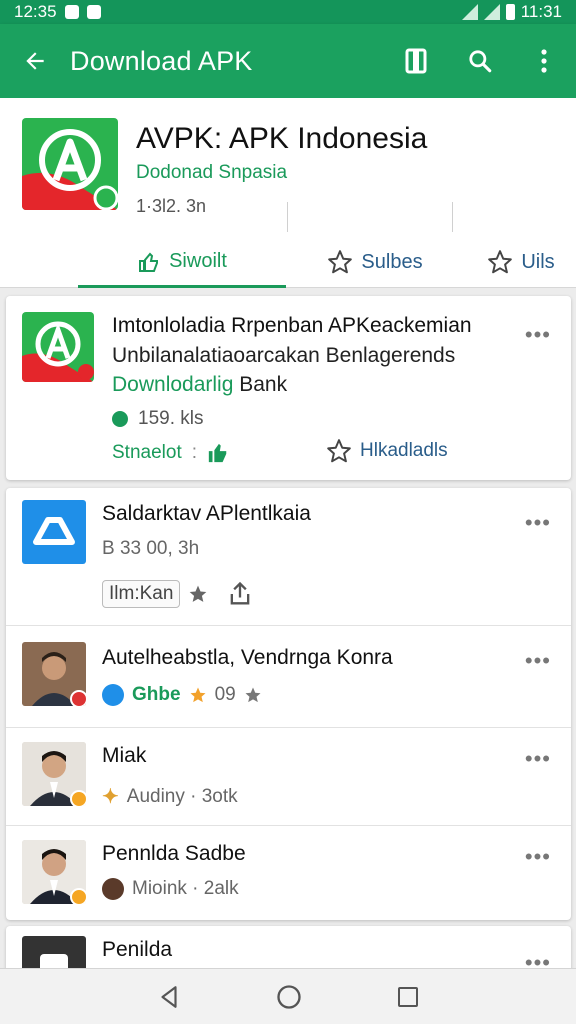  What do you see at coordinates (169, 997) in the screenshot?
I see `nav-back-icon` at bounding box center [169, 997].